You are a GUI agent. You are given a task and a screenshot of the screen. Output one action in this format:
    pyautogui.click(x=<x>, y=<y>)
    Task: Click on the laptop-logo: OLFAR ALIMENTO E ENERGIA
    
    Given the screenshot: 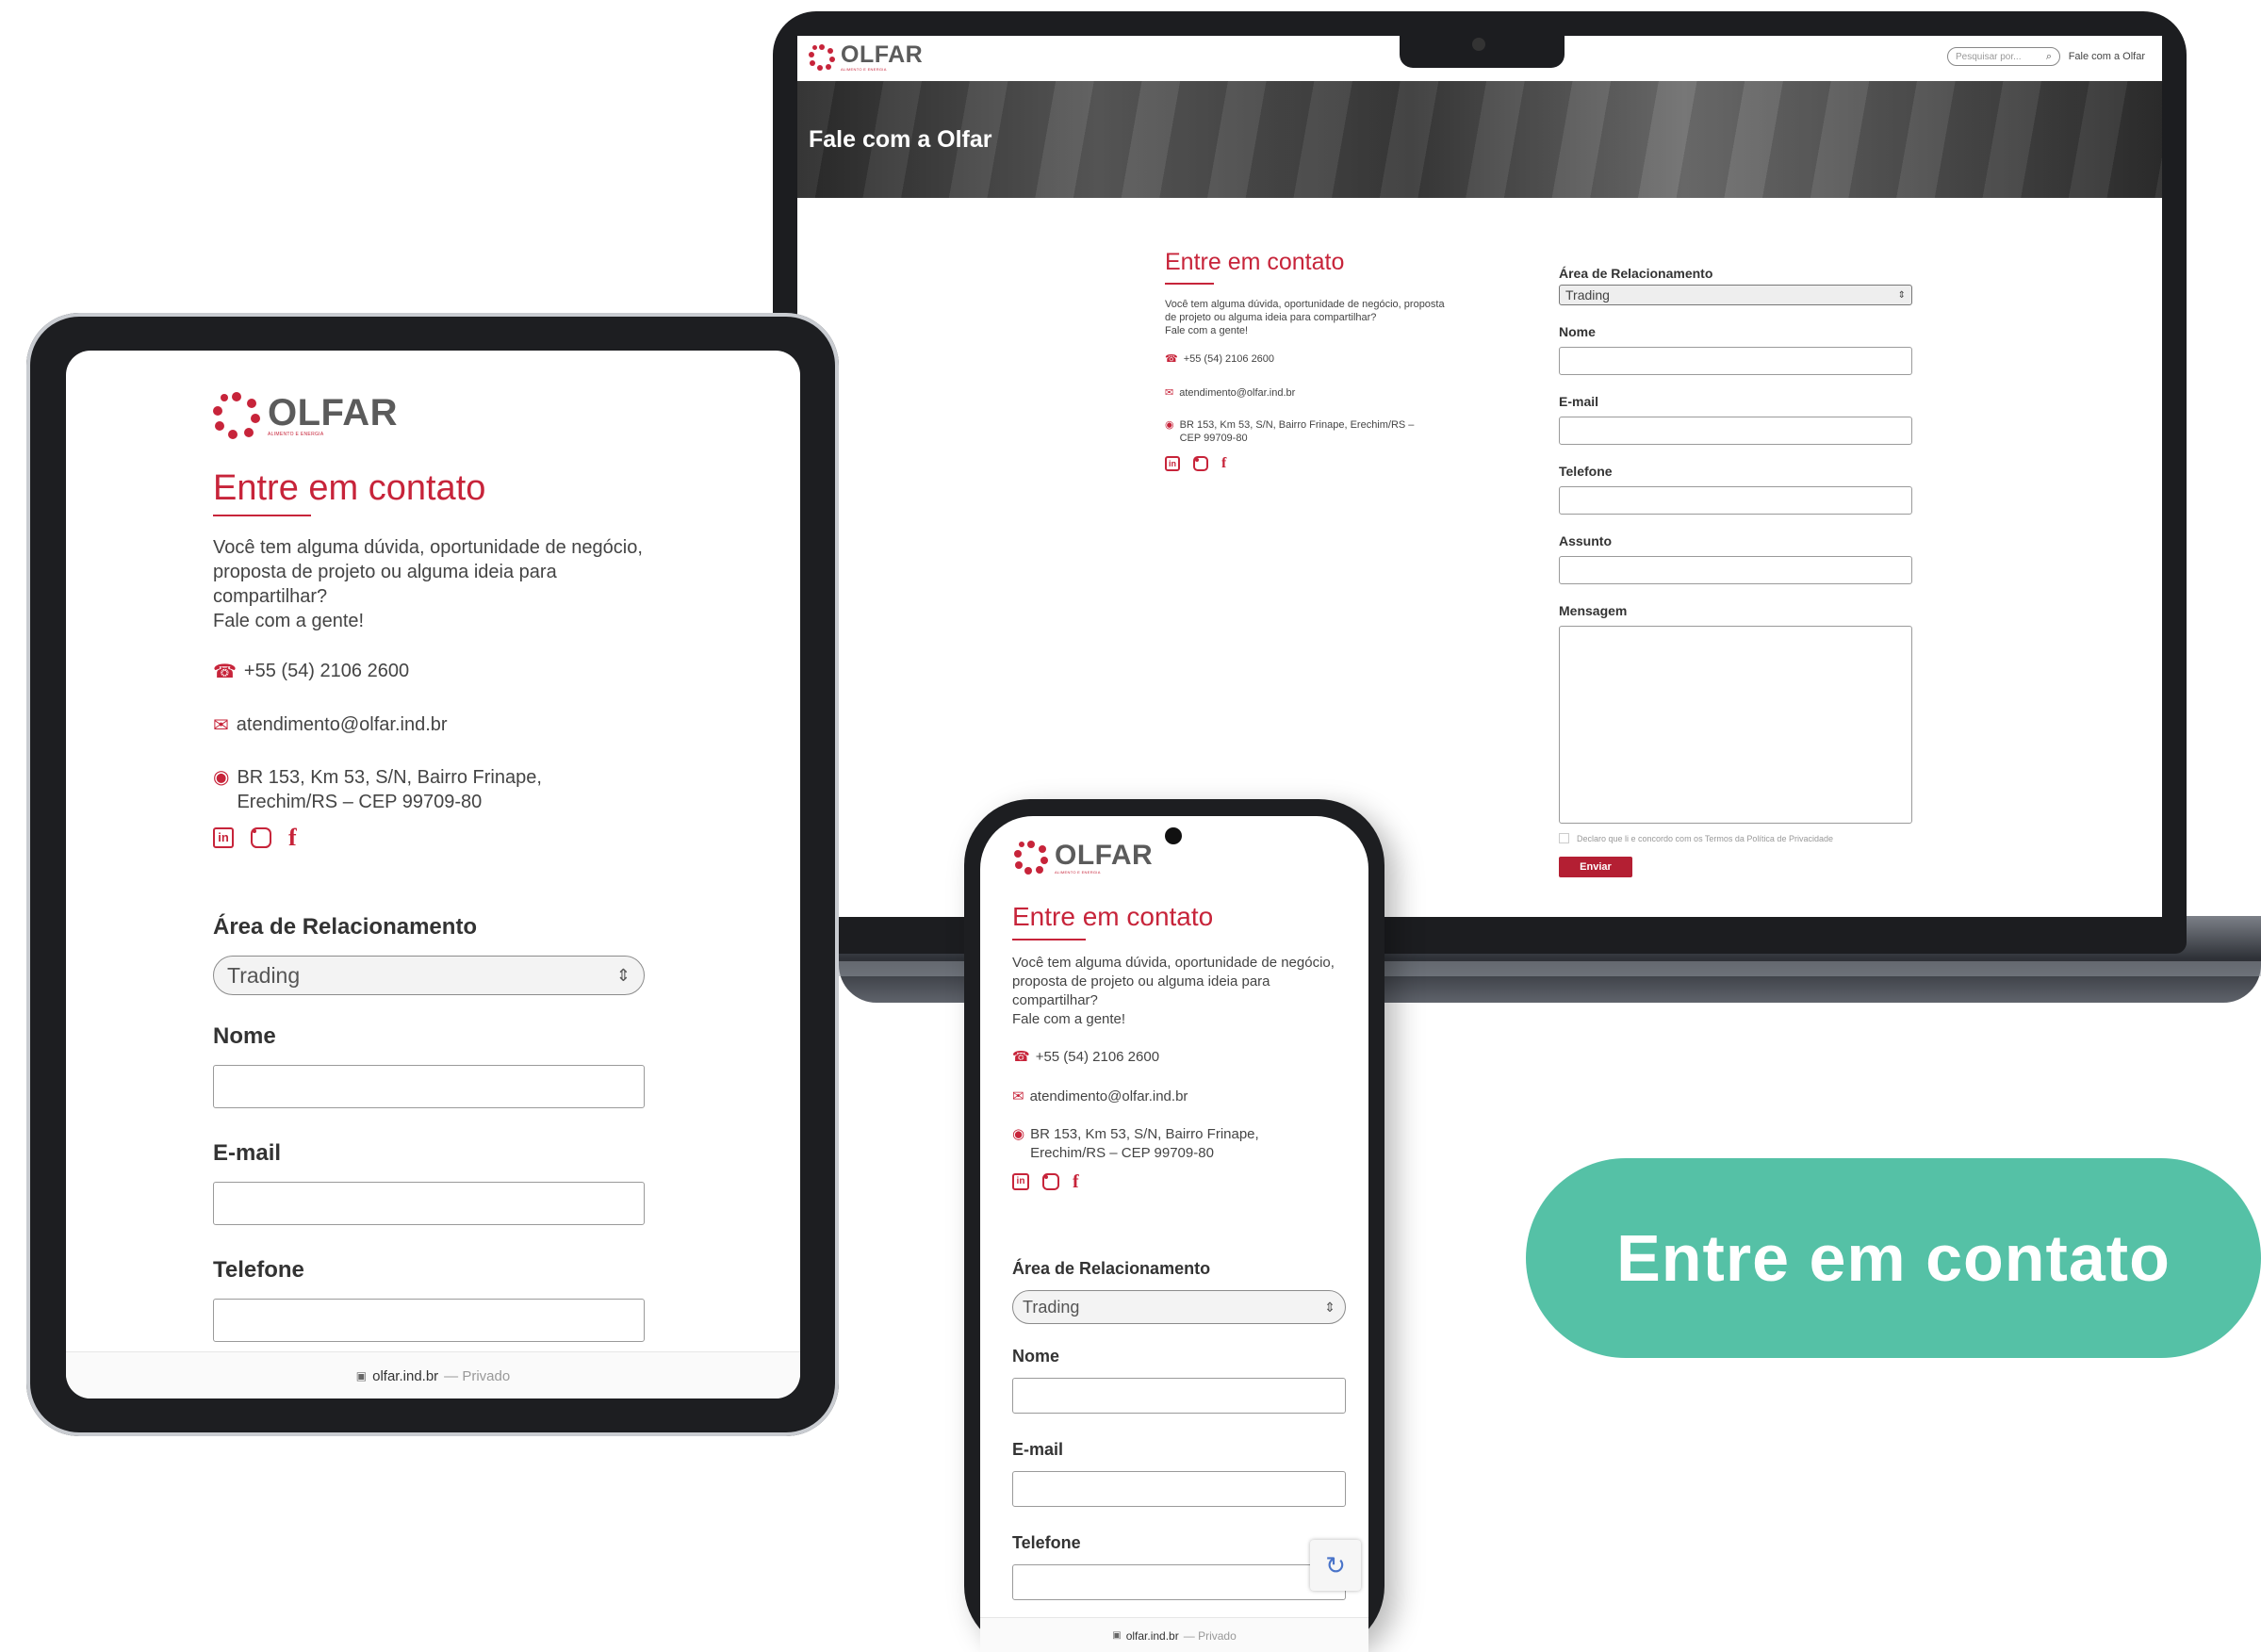 What is the action you would take?
    pyautogui.click(x=866, y=57)
    